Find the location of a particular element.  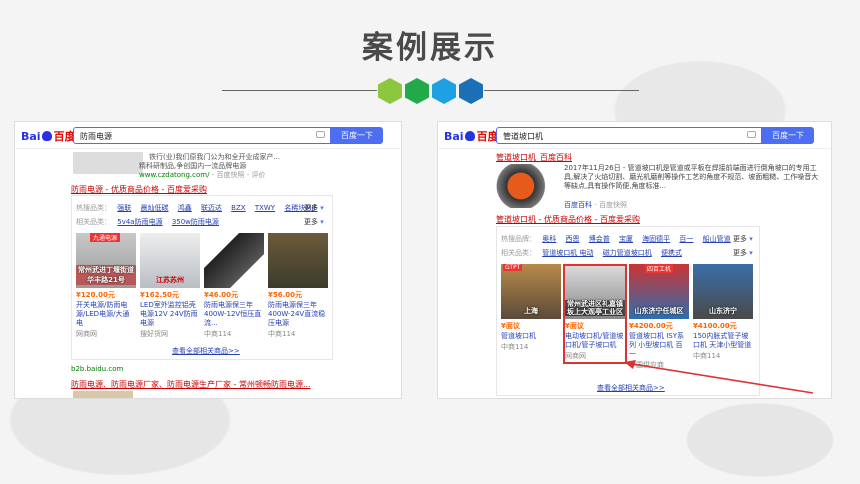

baidu-header: Bai 百度 管道坡口机 百度一下 is located at coordinates (634, 135).